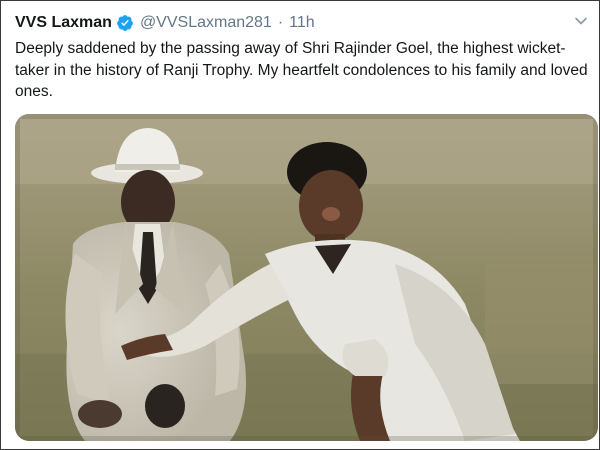  What do you see at coordinates (125, 23) in the screenshot?
I see `verified-badge-icon` at bounding box center [125, 23].